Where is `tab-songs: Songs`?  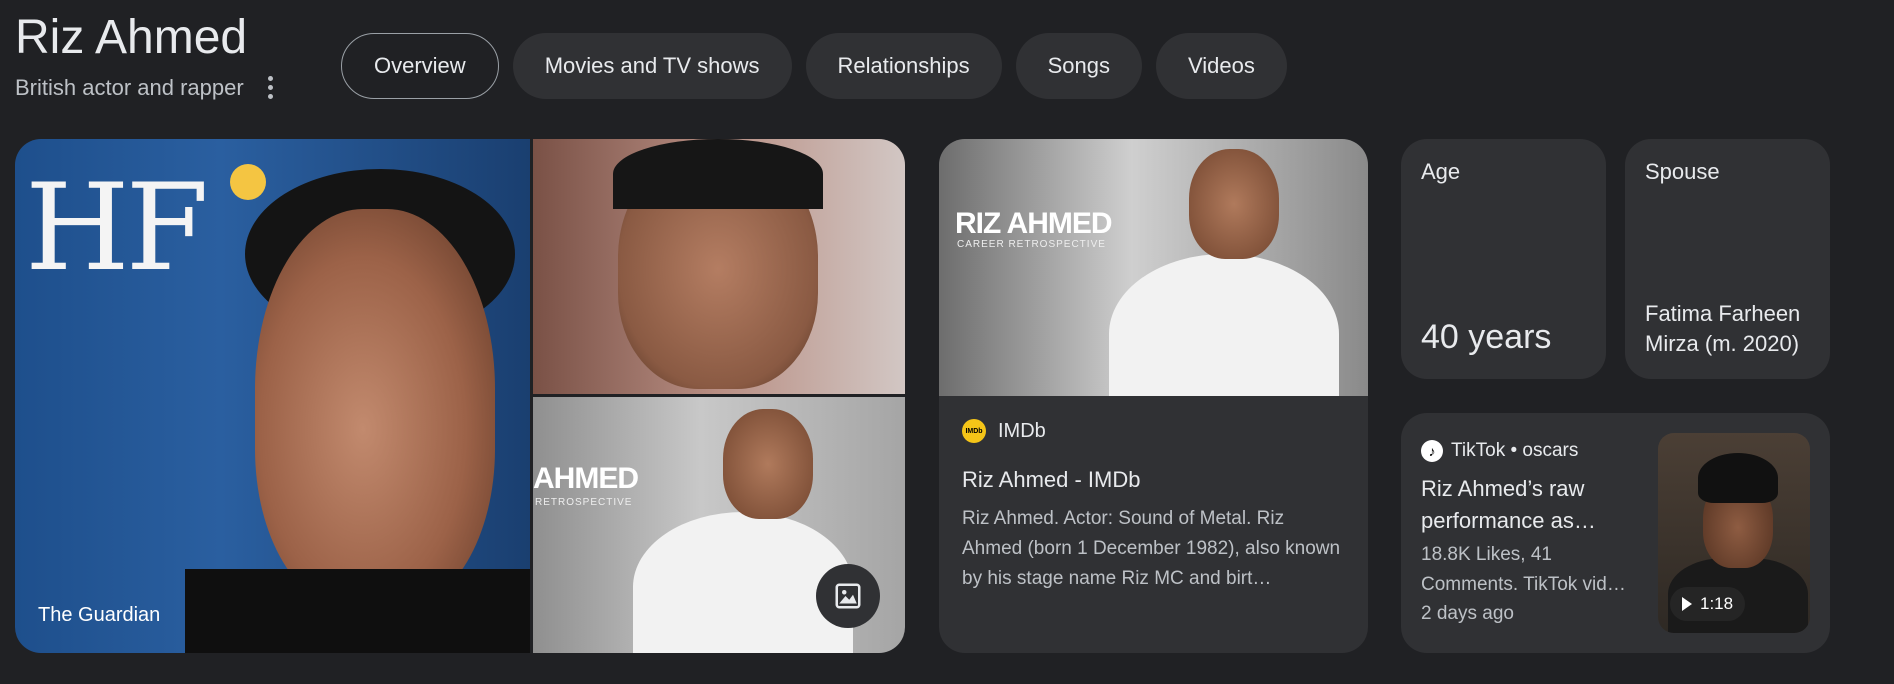
tab-songs: Songs is located at coordinates (1078, 66).